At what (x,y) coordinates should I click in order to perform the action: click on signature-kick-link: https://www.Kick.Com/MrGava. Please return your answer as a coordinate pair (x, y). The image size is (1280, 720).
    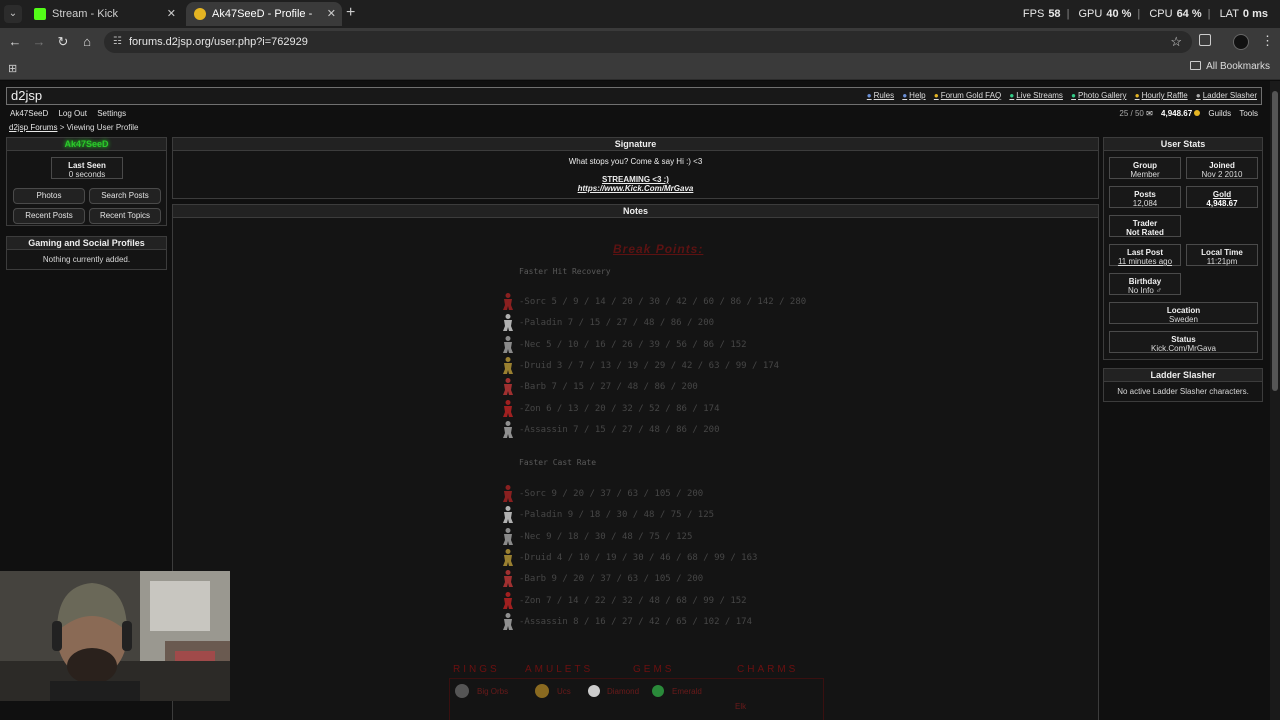
    Looking at the image, I should click on (635, 188).